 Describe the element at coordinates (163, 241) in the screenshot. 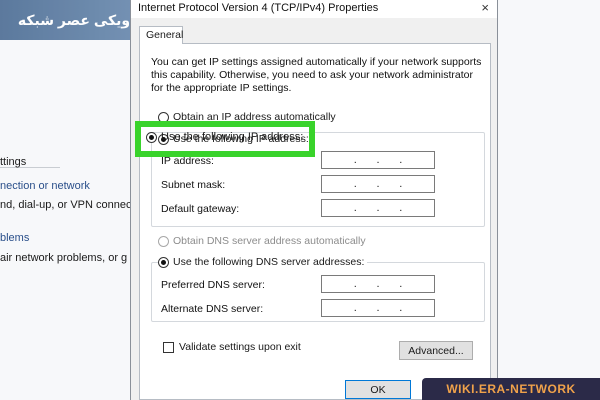

I see `radio-disabled-icon` at that location.